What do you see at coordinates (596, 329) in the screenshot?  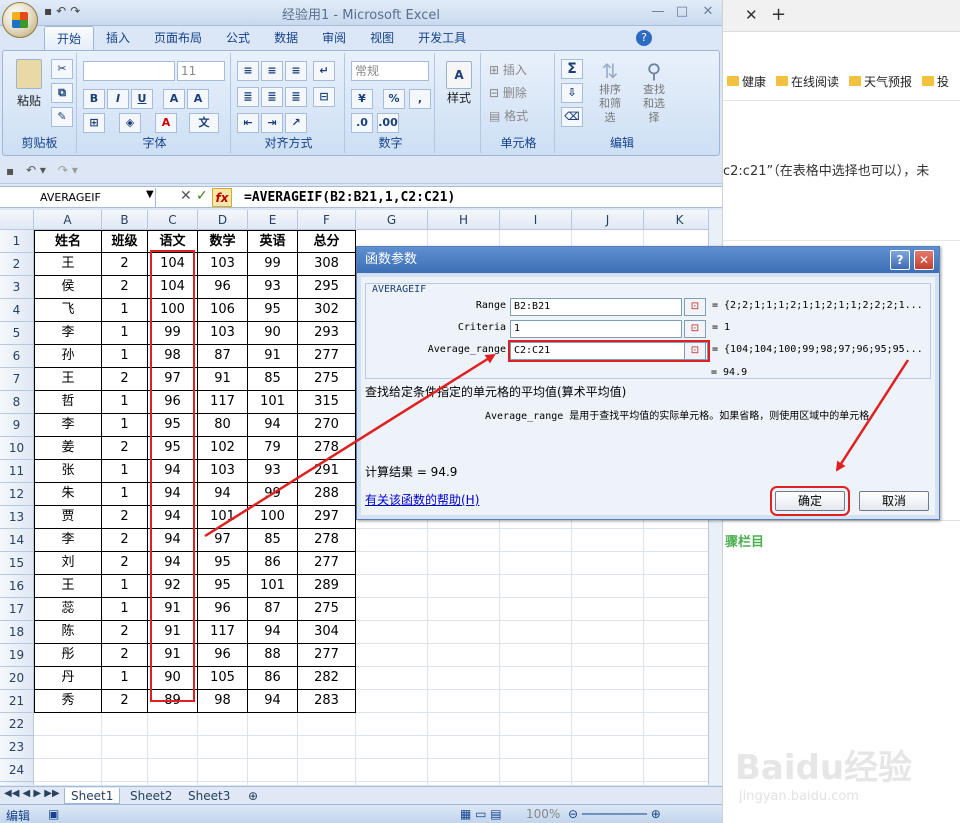 I see `criteria-input: 1` at bounding box center [596, 329].